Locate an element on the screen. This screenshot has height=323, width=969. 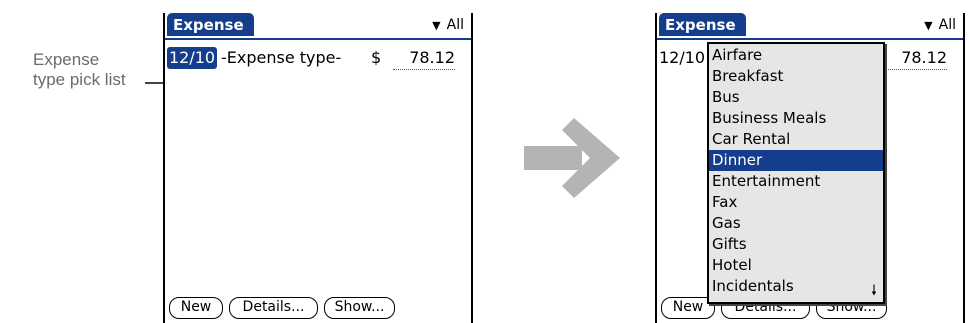
left-title-bar: Expense ▼ All is located at coordinates (318, 26).